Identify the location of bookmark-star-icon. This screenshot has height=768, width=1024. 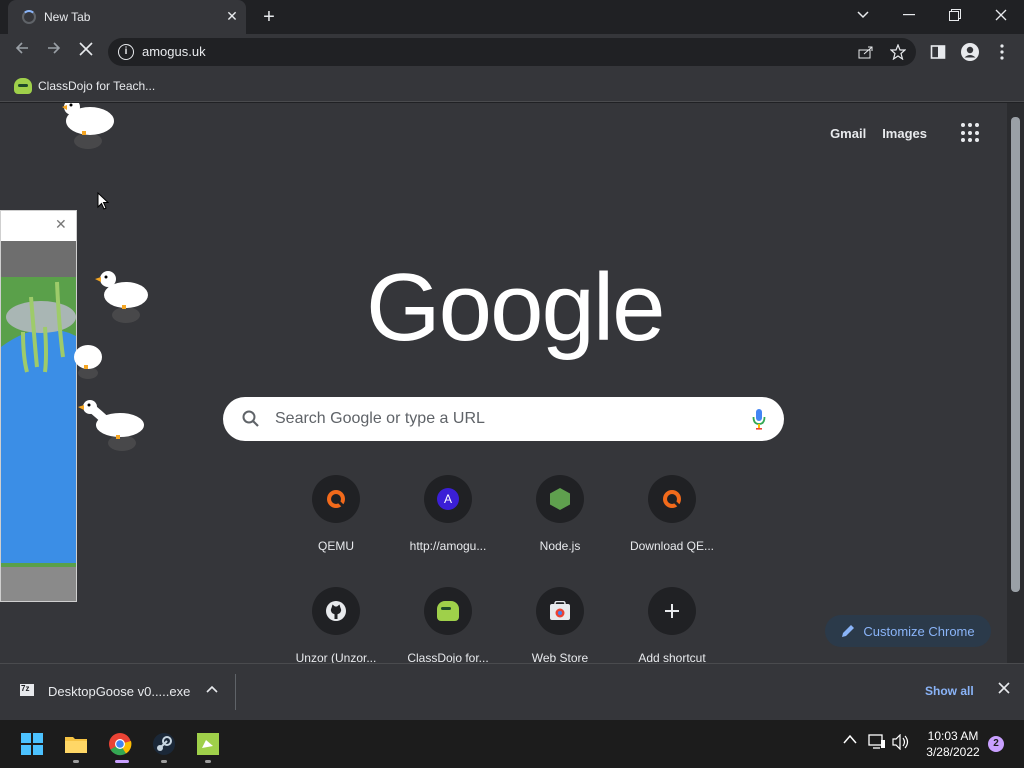
(898, 52).